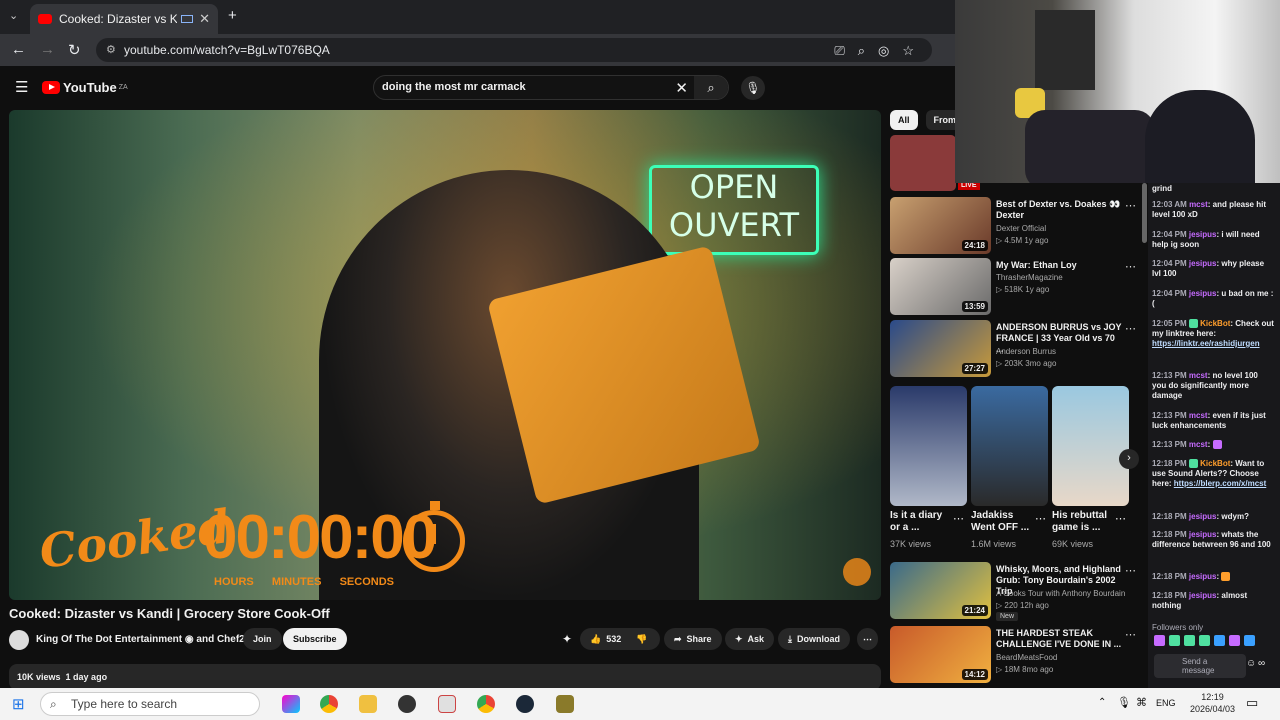  I want to click on tab-close-icon: ✕, so click(204, 19).